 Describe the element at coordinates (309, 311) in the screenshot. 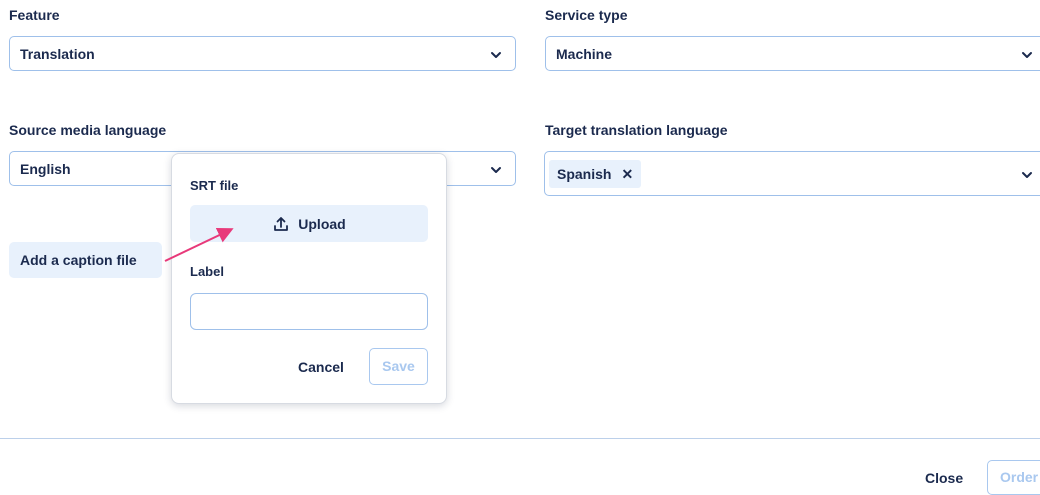

I see `label-input` at that location.